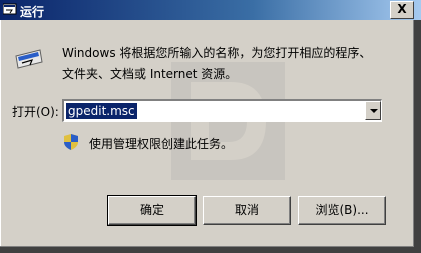  What do you see at coordinates (32, 12) in the screenshot?
I see `window-title: 运行` at bounding box center [32, 12].